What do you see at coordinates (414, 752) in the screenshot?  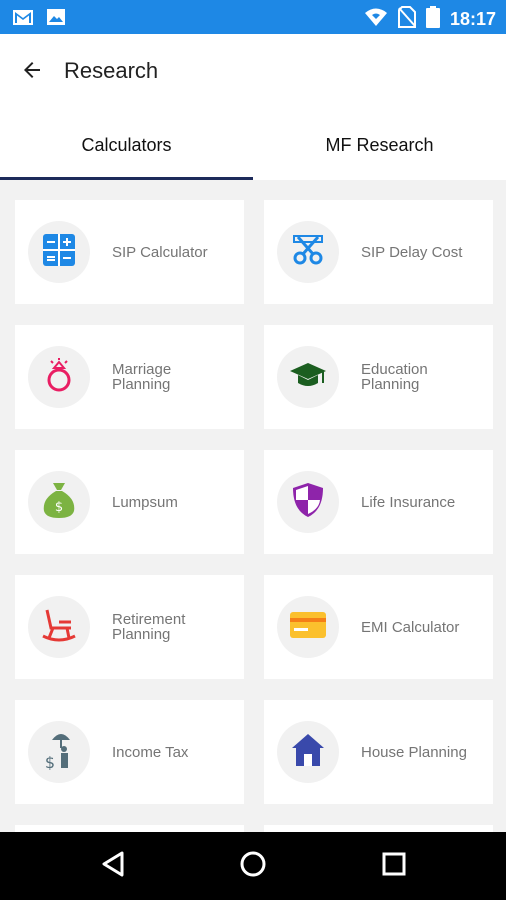 I see `card-label: House Planning` at bounding box center [414, 752].